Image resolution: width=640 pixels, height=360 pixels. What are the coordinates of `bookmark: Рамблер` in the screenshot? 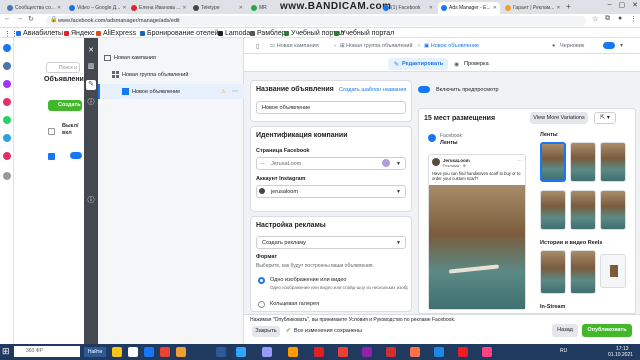 It's located at (268, 33).